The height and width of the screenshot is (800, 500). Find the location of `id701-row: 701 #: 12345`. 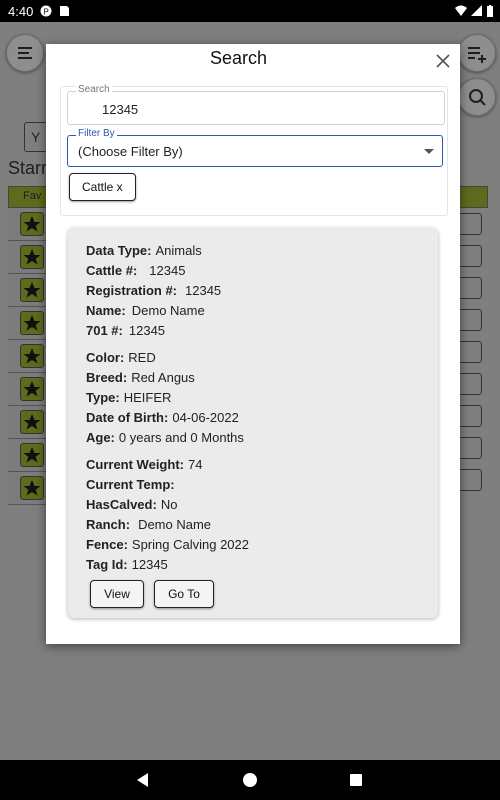

id701-row: 701 #: 12345 is located at coordinates (125, 330).